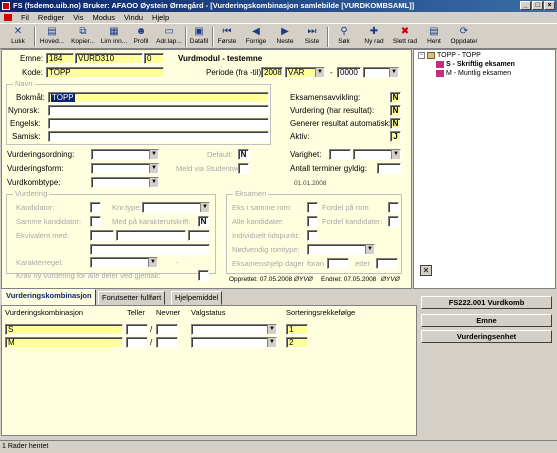 This screenshot has width=557, height=453. Describe the element at coordinates (199, 235) in the screenshot. I see `ekvivalent-version-field` at that location.